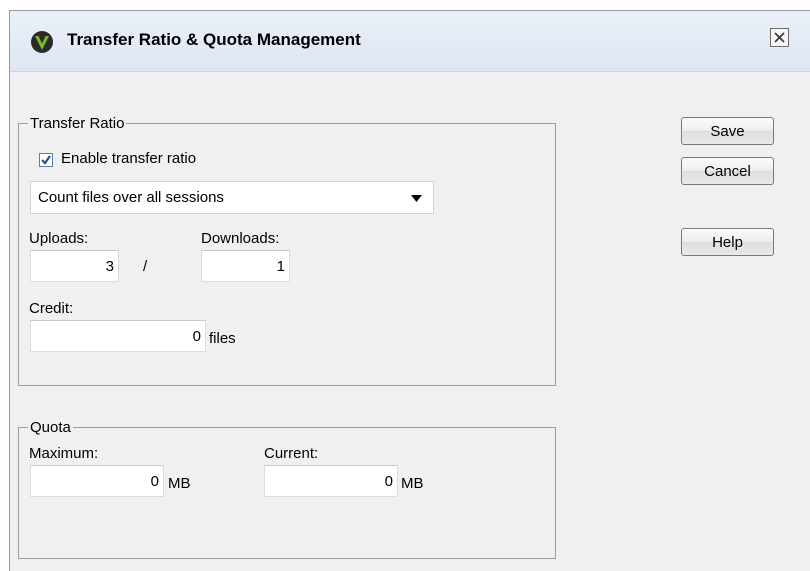  Describe the element at coordinates (416, 198) in the screenshot. I see `chevron-down-icon` at that location.